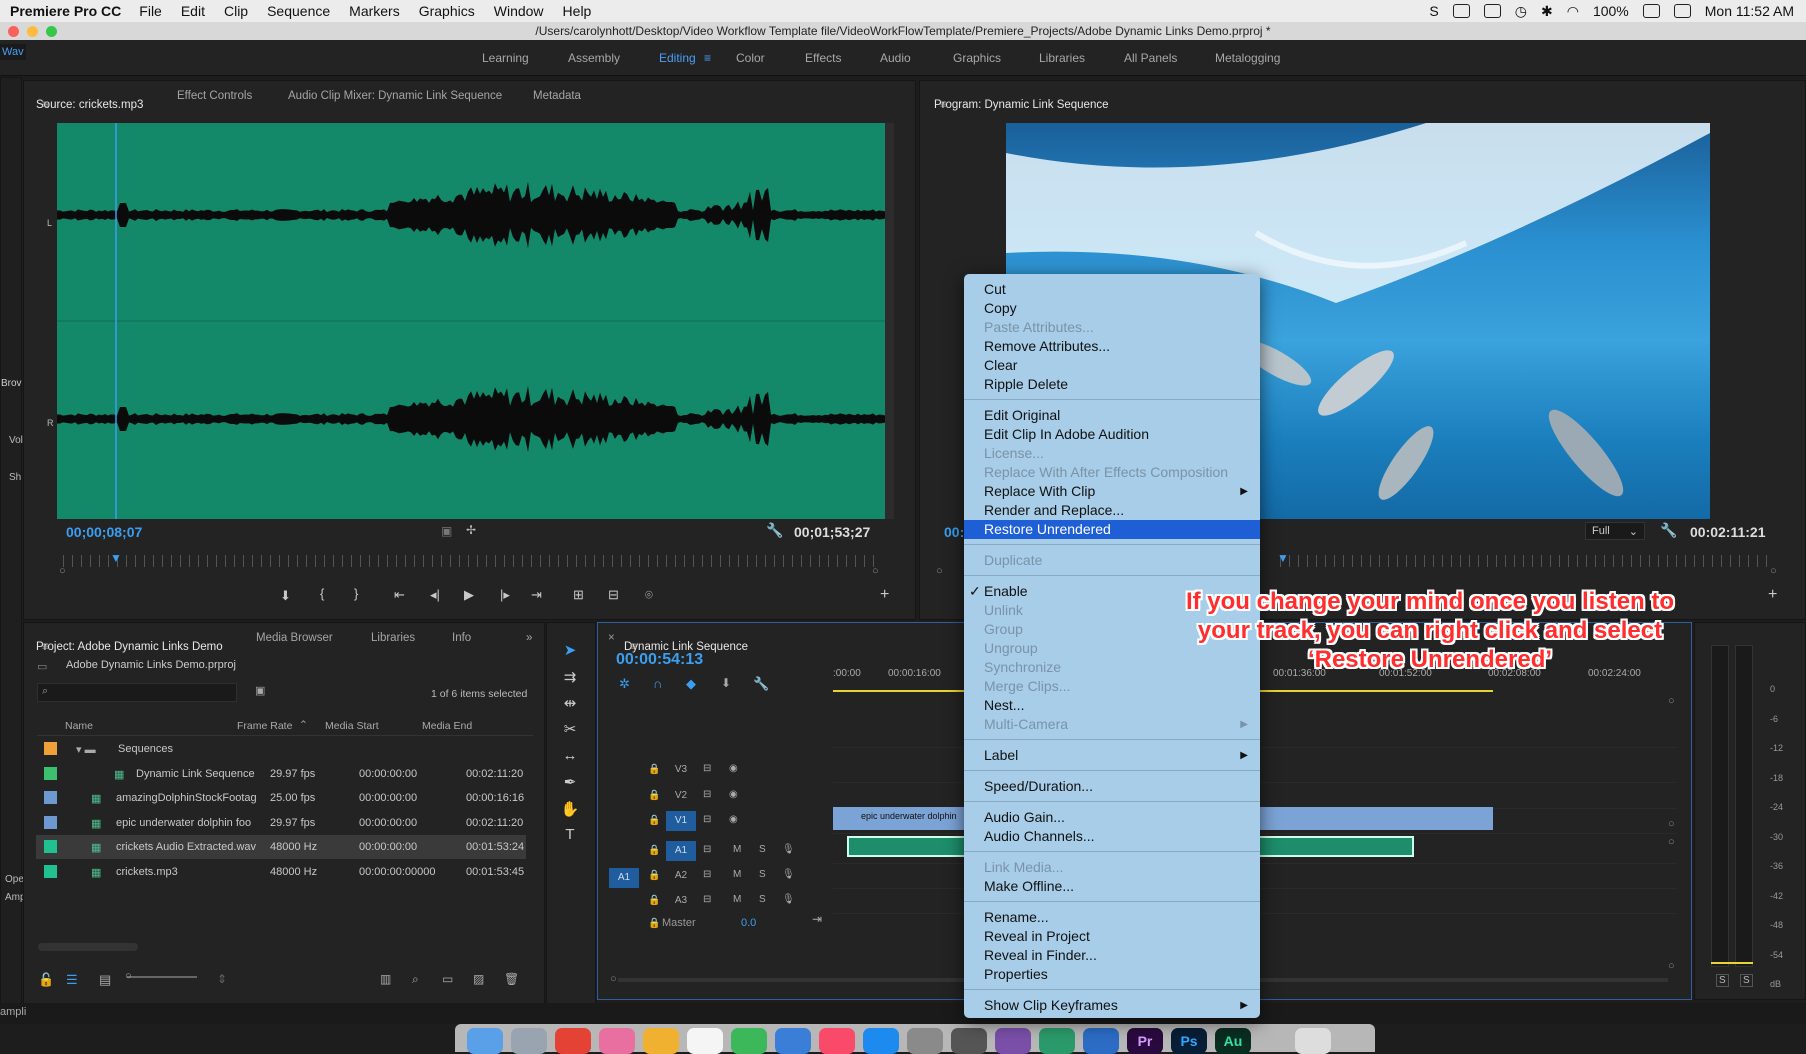 The image size is (1806, 1054). I want to click on zoom-window-icon, so click(51, 31).